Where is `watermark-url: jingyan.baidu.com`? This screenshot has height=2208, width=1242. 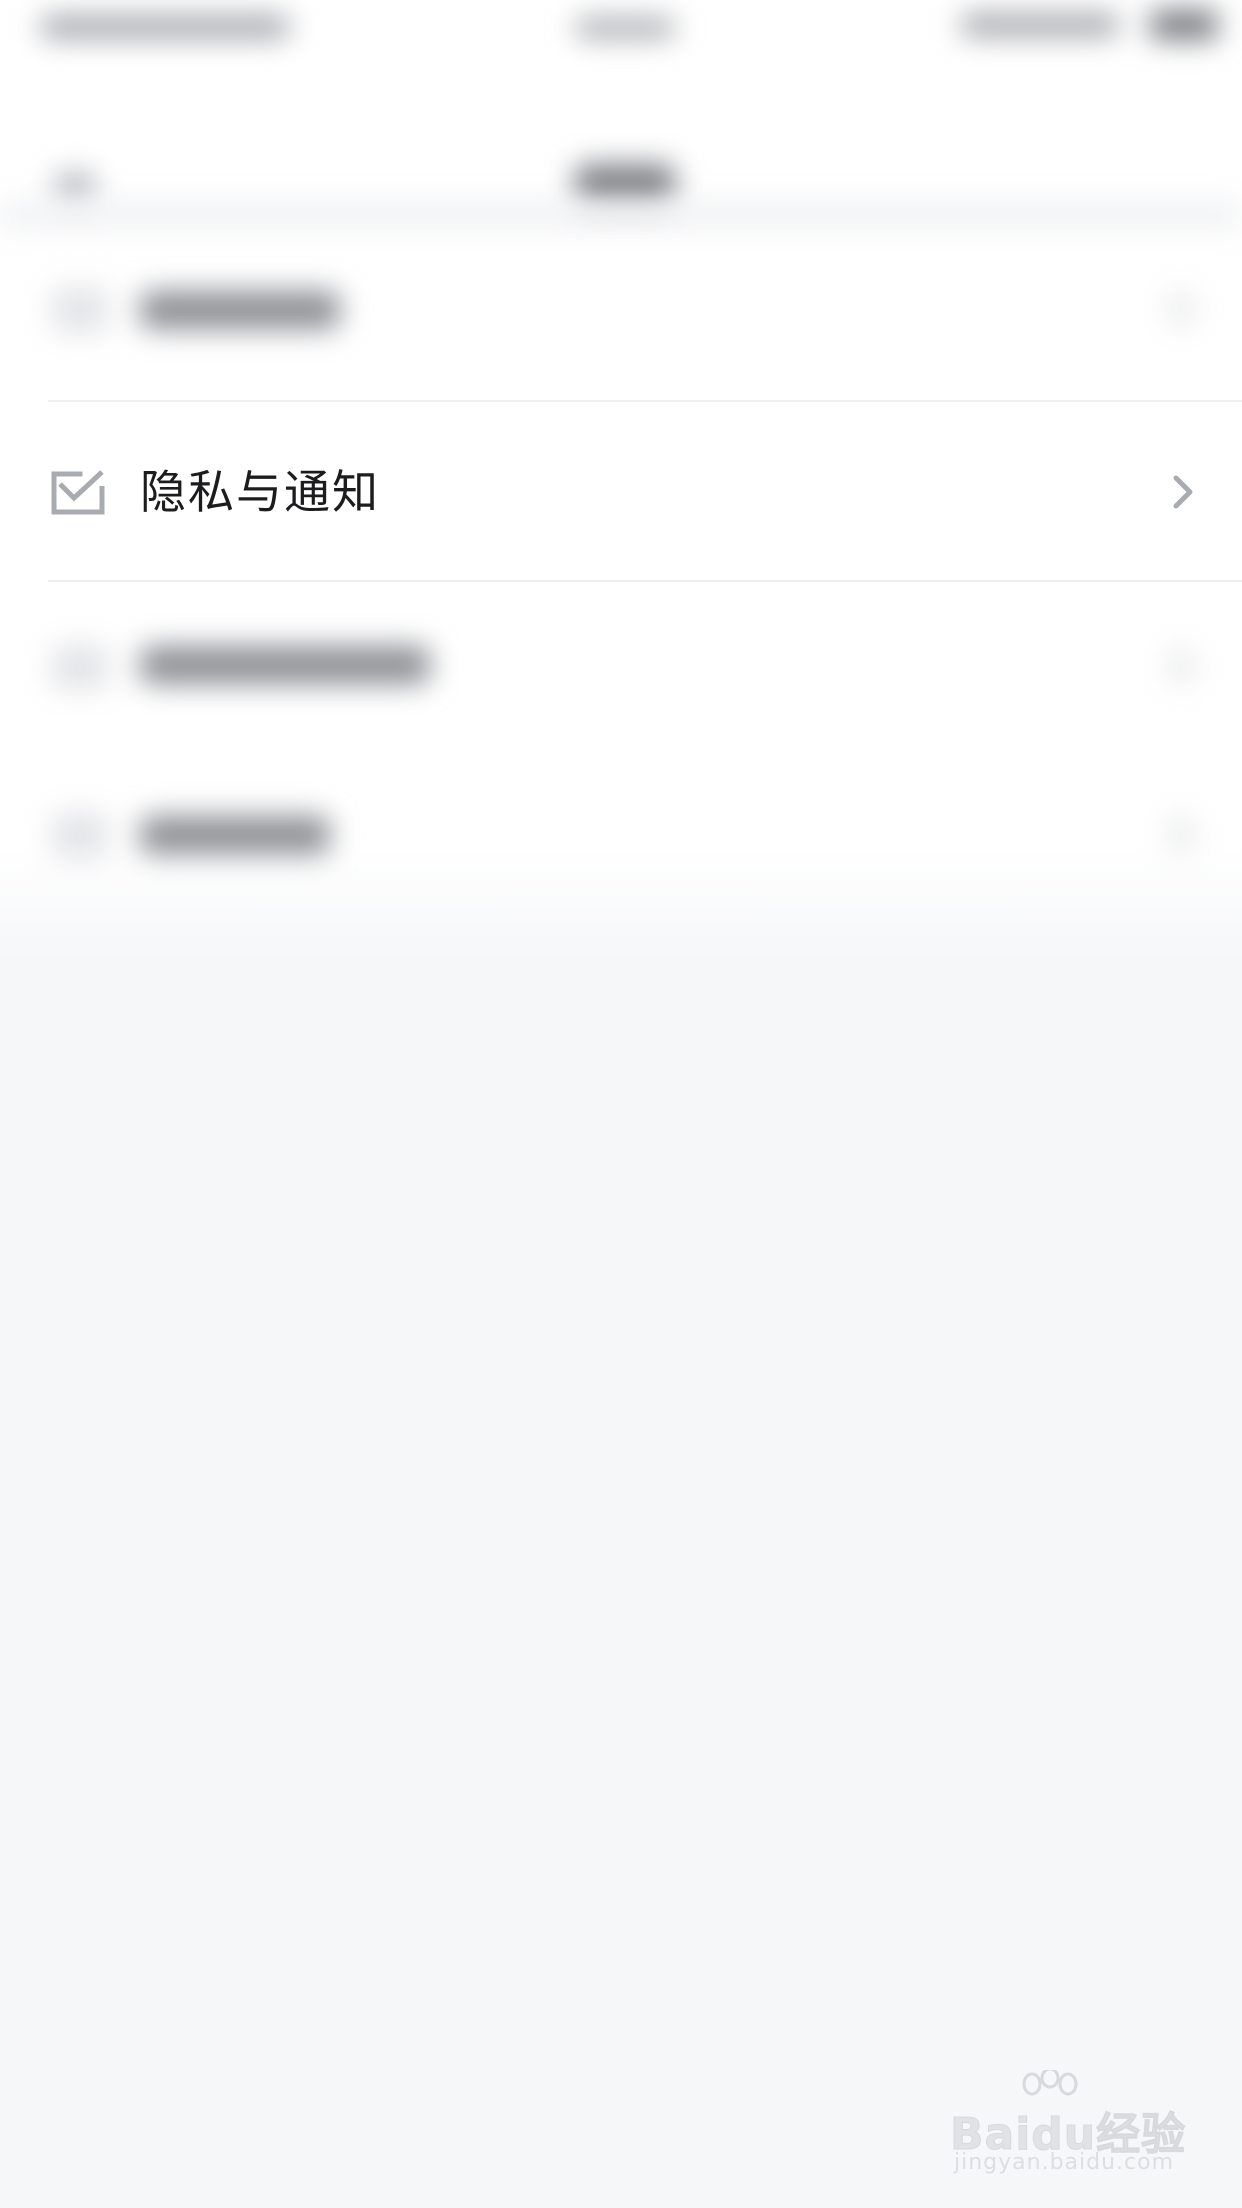 watermark-url: jingyan.baidu.com is located at coordinates (1064, 2162).